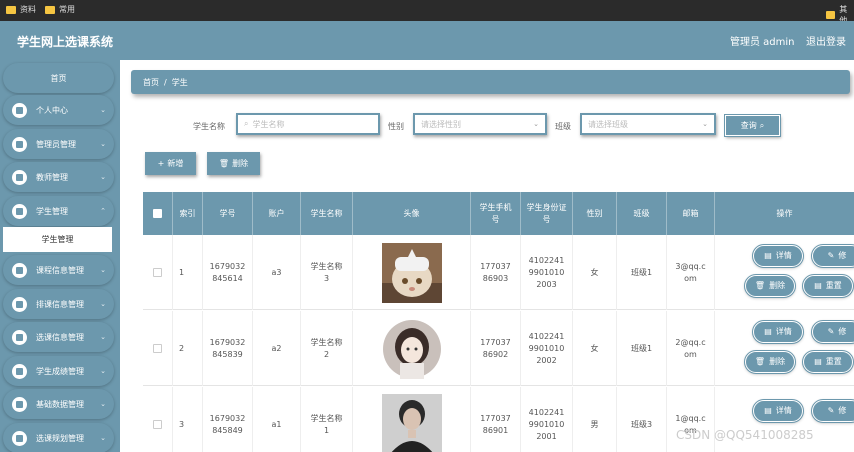 Image resolution: width=854 pixels, height=452 pixels. What do you see at coordinates (327, 272) in the screenshot?
I see `cell-name: 学生名称3` at bounding box center [327, 272].